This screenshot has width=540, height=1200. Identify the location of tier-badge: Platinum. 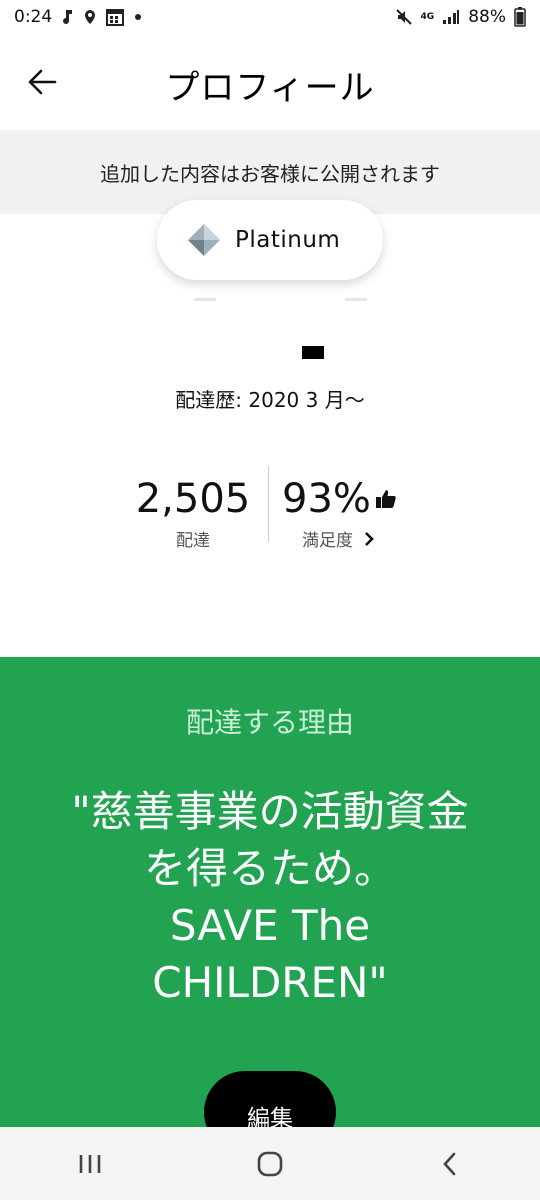
(270, 240).